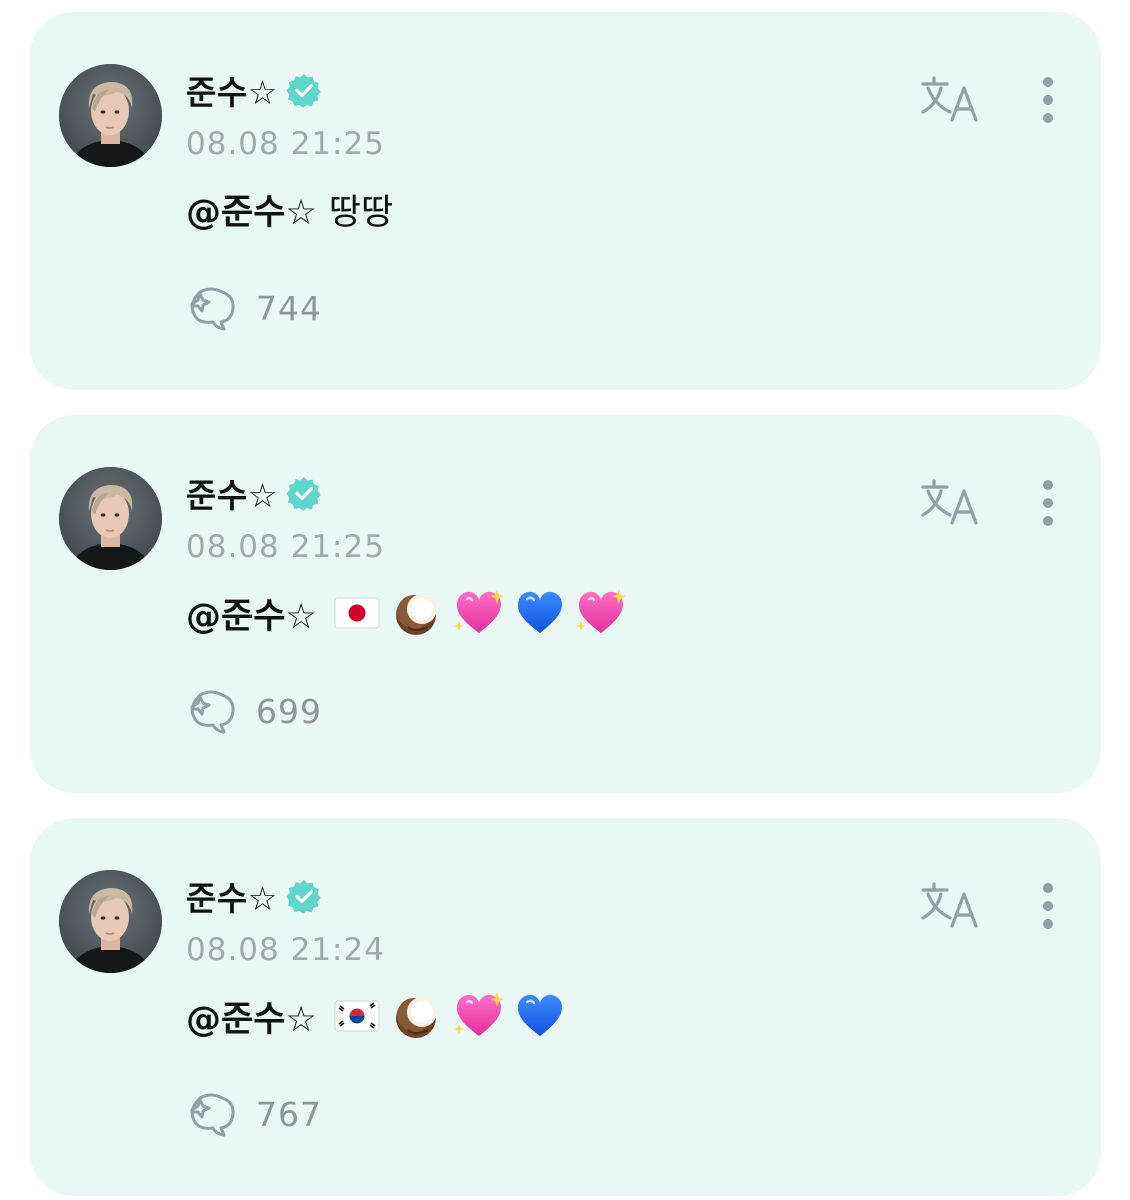 This screenshot has width=1130, height=1200. I want to click on post-body: @준수☆ 땅땅, so click(289, 209).